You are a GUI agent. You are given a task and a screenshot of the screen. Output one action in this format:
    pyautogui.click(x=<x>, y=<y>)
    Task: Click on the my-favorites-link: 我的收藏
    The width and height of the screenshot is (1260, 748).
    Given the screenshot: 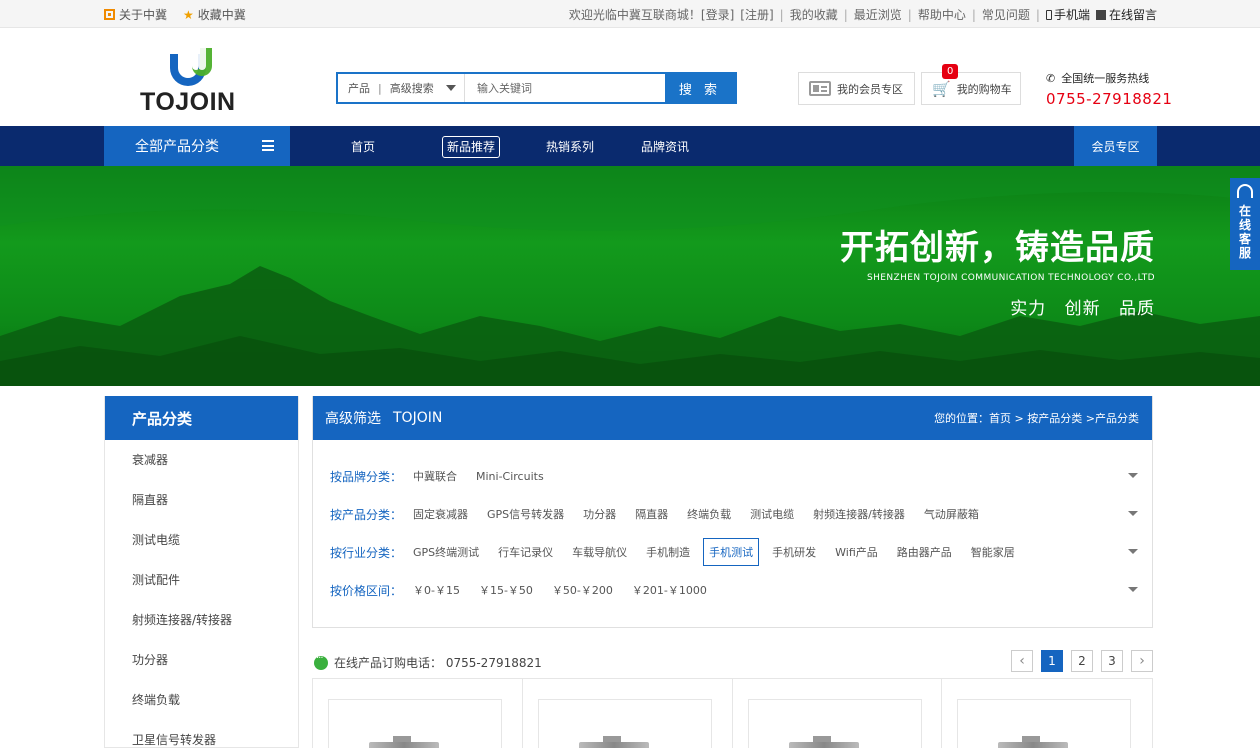 What is the action you would take?
    pyautogui.click(x=814, y=14)
    